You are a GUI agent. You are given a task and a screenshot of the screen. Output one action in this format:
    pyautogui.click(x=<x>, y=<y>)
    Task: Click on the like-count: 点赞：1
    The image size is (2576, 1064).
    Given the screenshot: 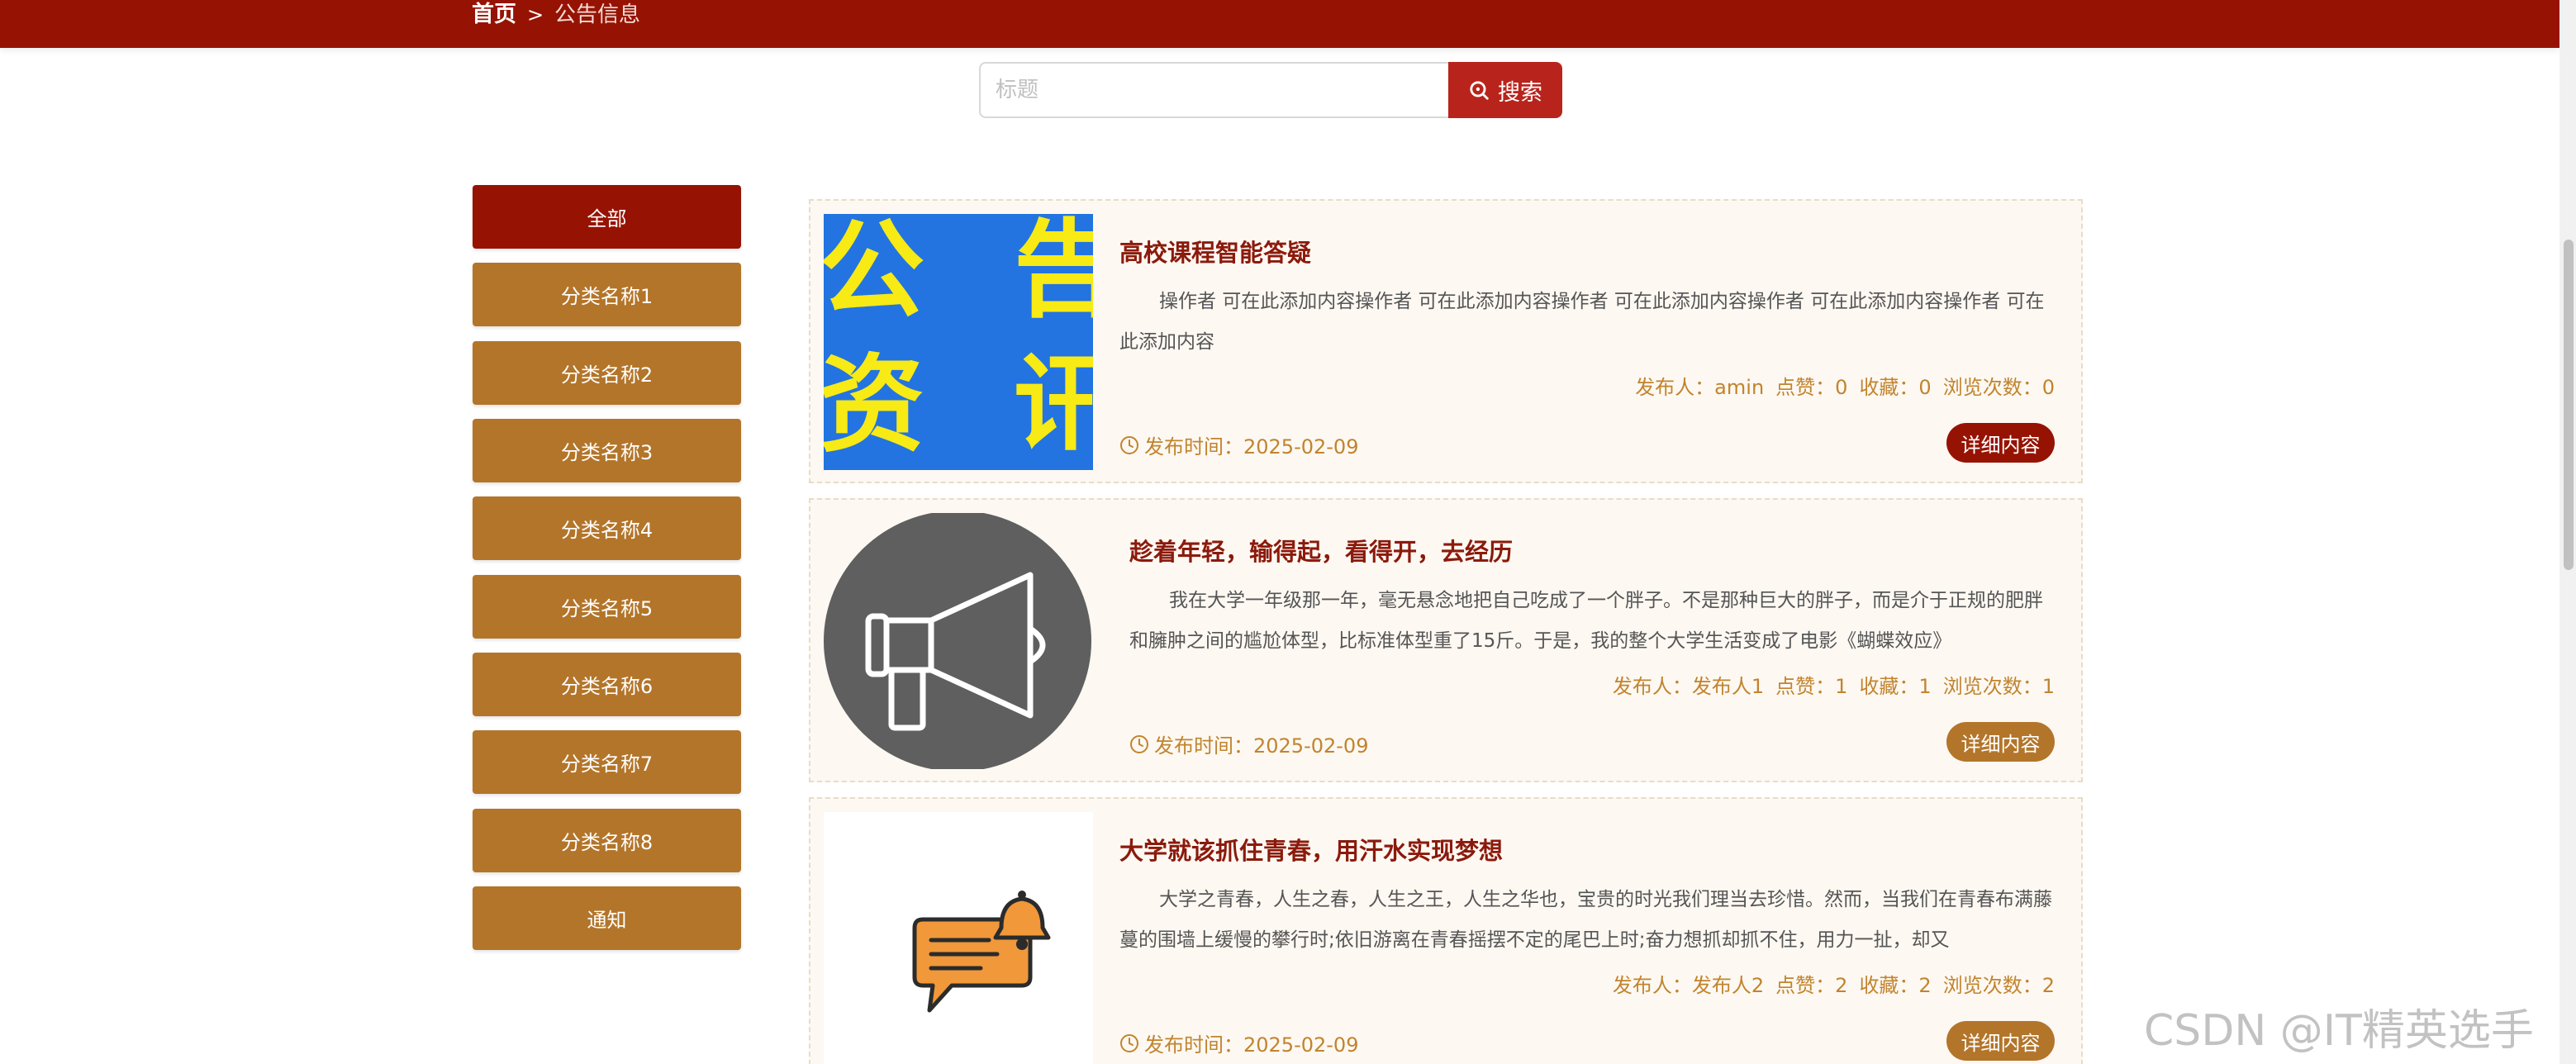 What is the action you would take?
    pyautogui.click(x=1811, y=686)
    